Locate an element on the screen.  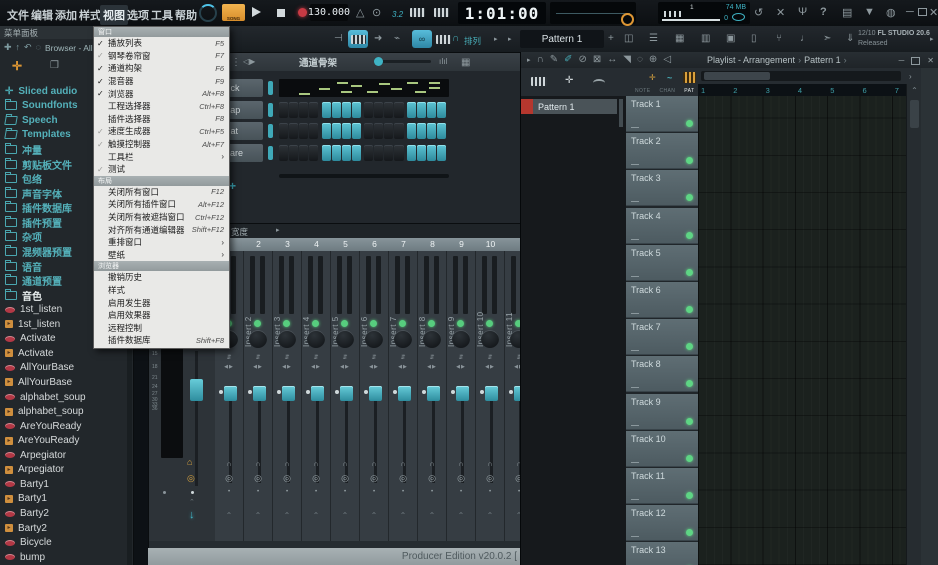
menu-item: ✓ 触摸控制器 Alt+F7 is located at coordinates (161, 144).